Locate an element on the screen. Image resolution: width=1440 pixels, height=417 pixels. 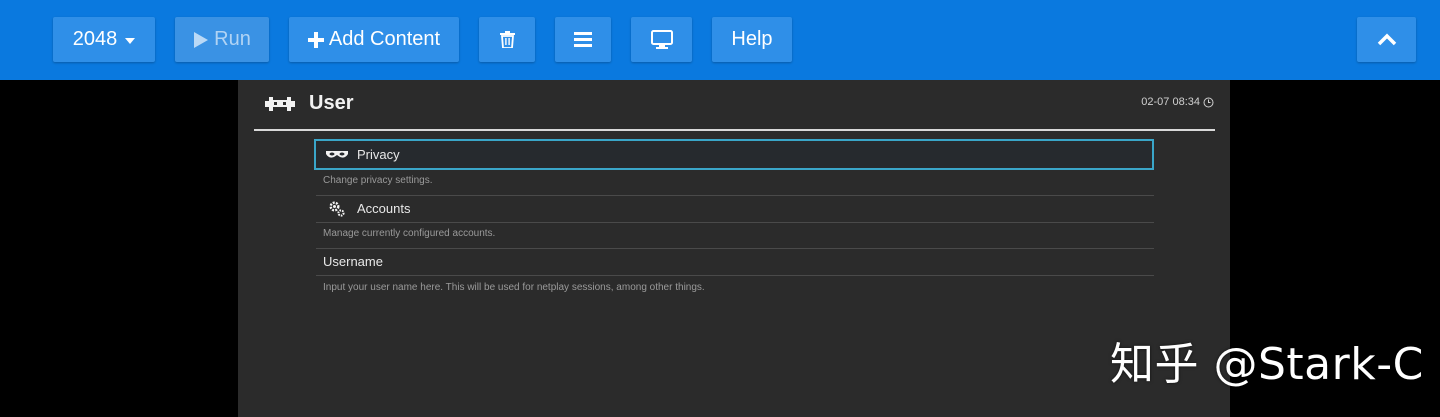
game-select-value: 2048 is located at coordinates (95, 39).